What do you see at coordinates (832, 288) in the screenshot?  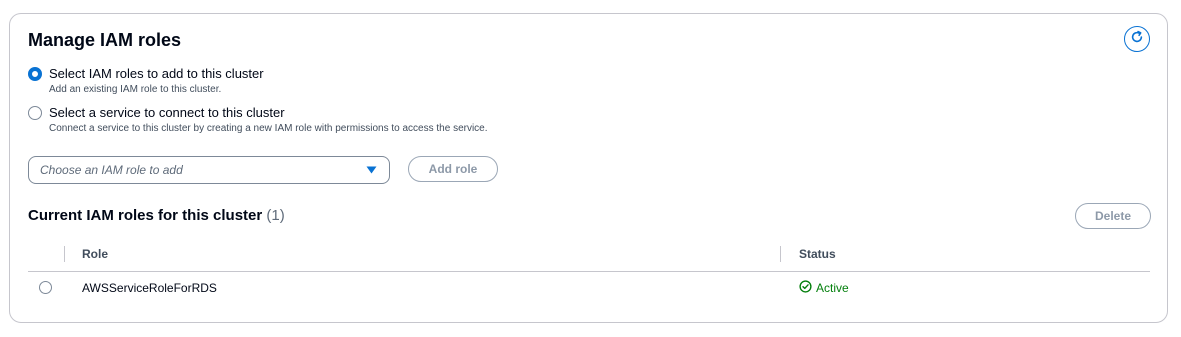 I see `status-text: Active` at bounding box center [832, 288].